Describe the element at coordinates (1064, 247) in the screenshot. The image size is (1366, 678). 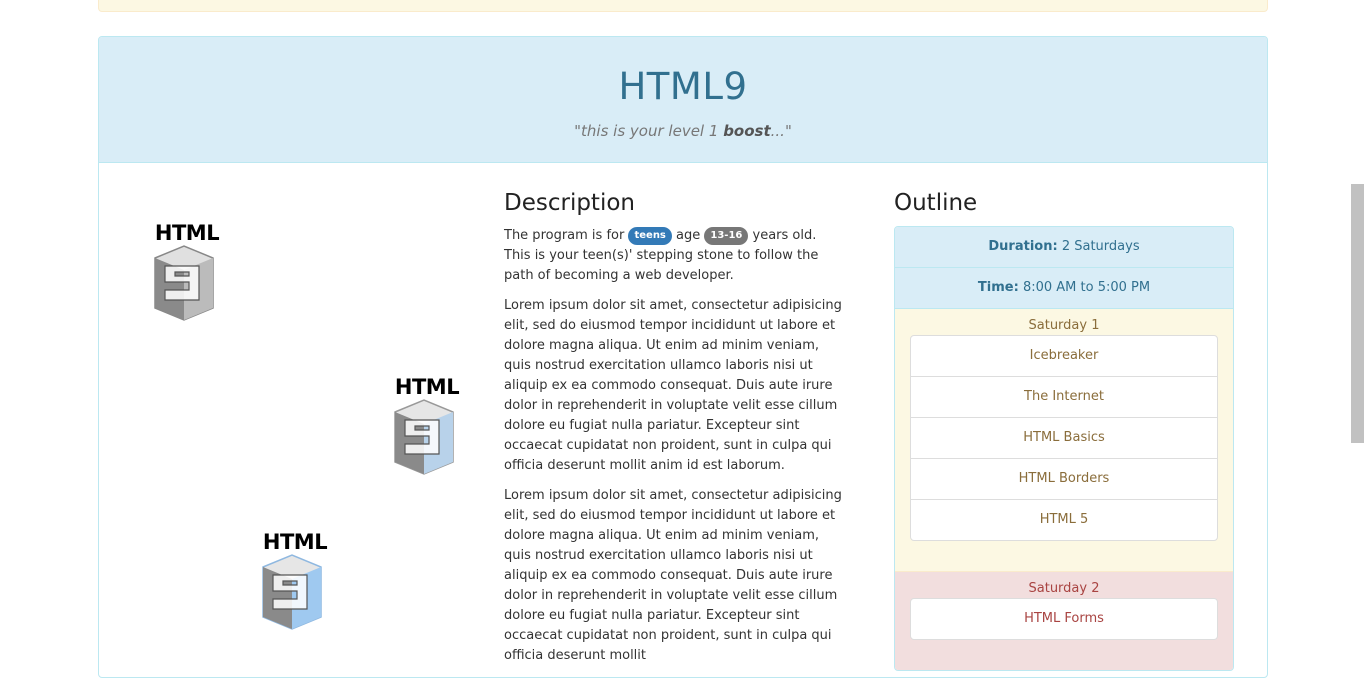
I see `duration-row: Duration: 2 Saturdays` at that location.